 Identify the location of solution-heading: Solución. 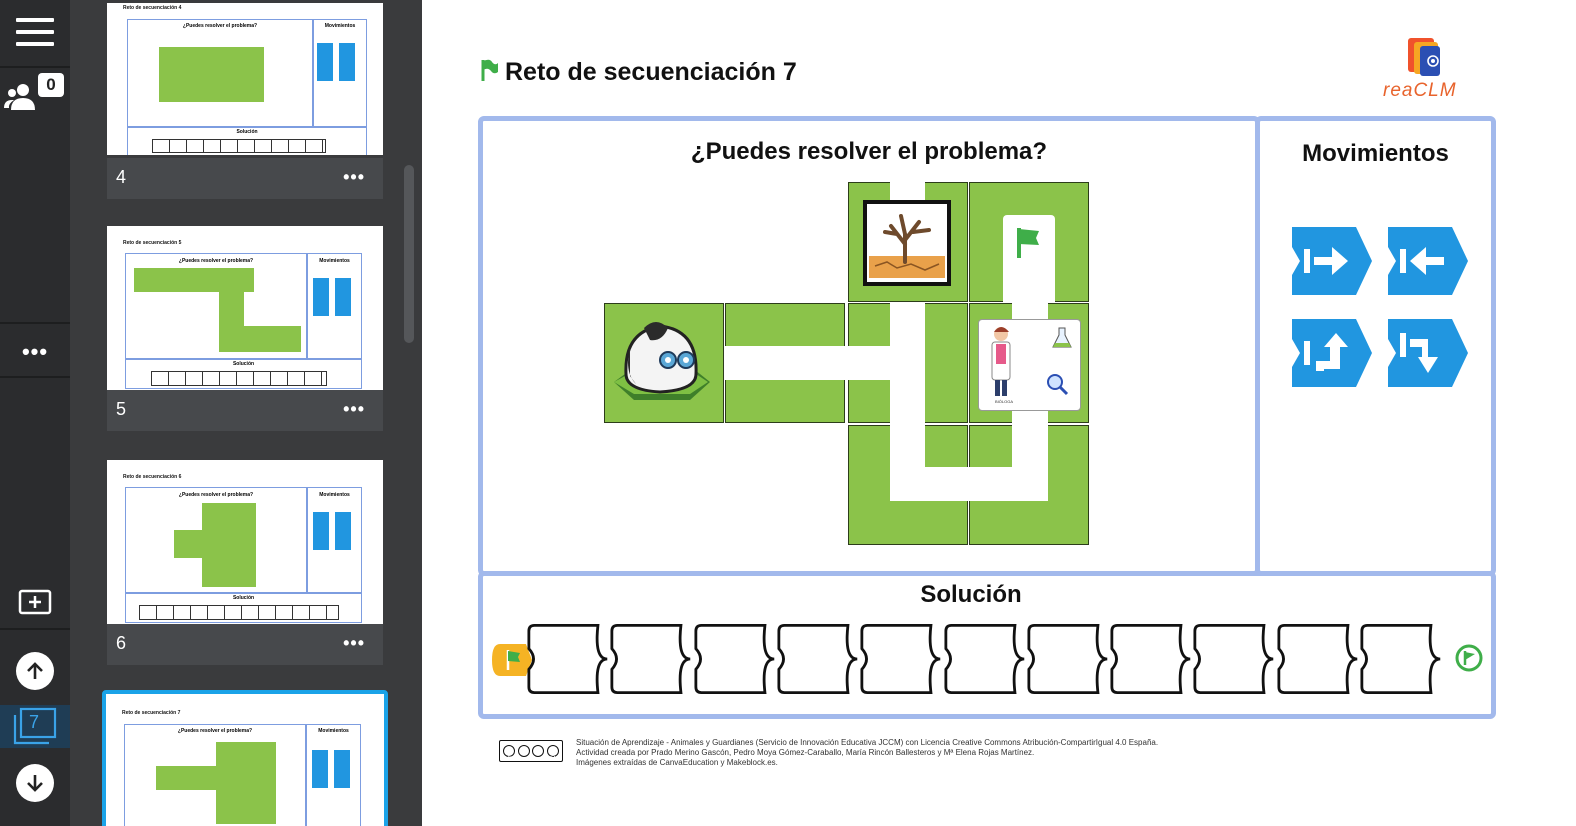
(971, 594).